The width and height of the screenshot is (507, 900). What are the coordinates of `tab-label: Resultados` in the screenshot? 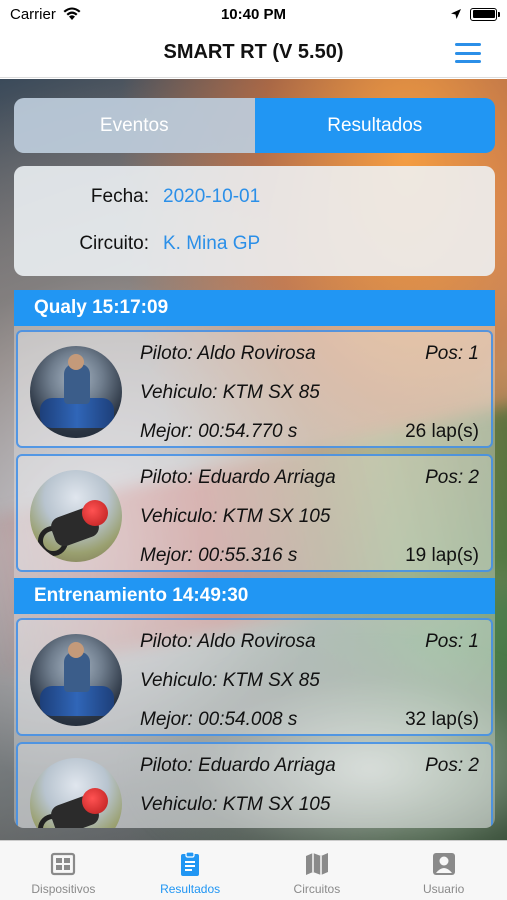 It's located at (190, 889).